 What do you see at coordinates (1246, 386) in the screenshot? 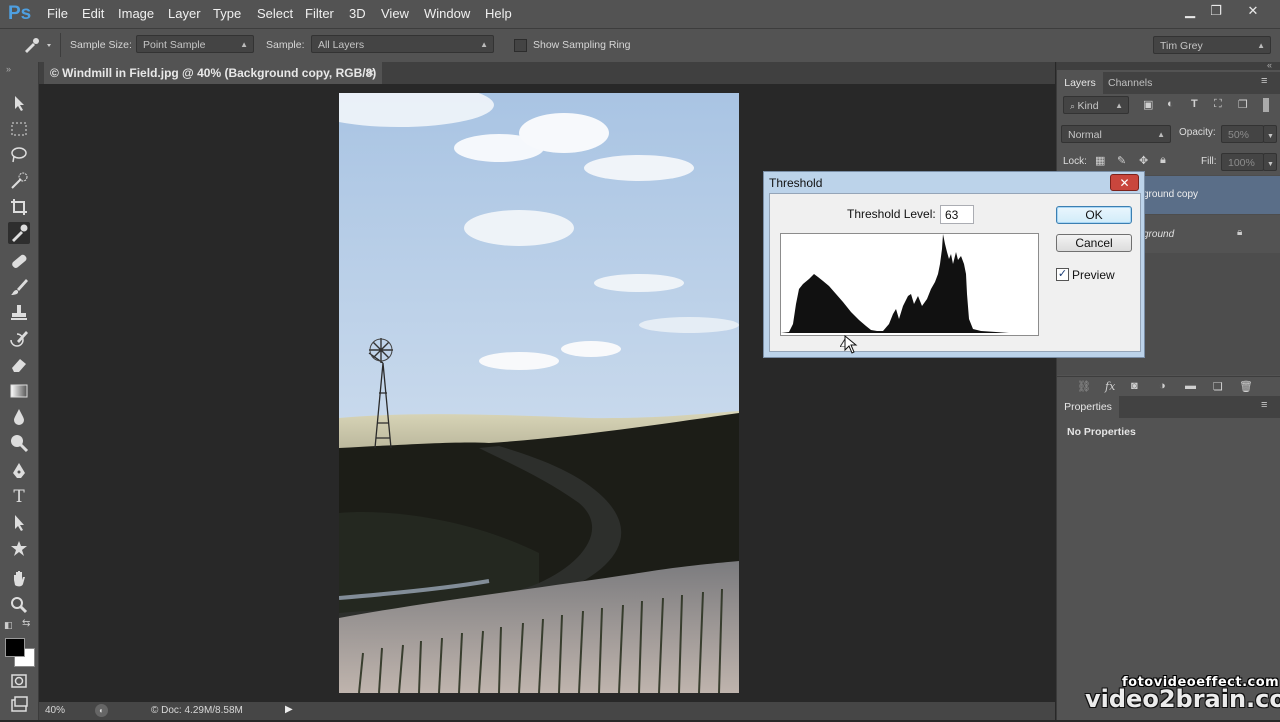
I see `delete-layer-icon: 🗑︎` at bounding box center [1246, 386].